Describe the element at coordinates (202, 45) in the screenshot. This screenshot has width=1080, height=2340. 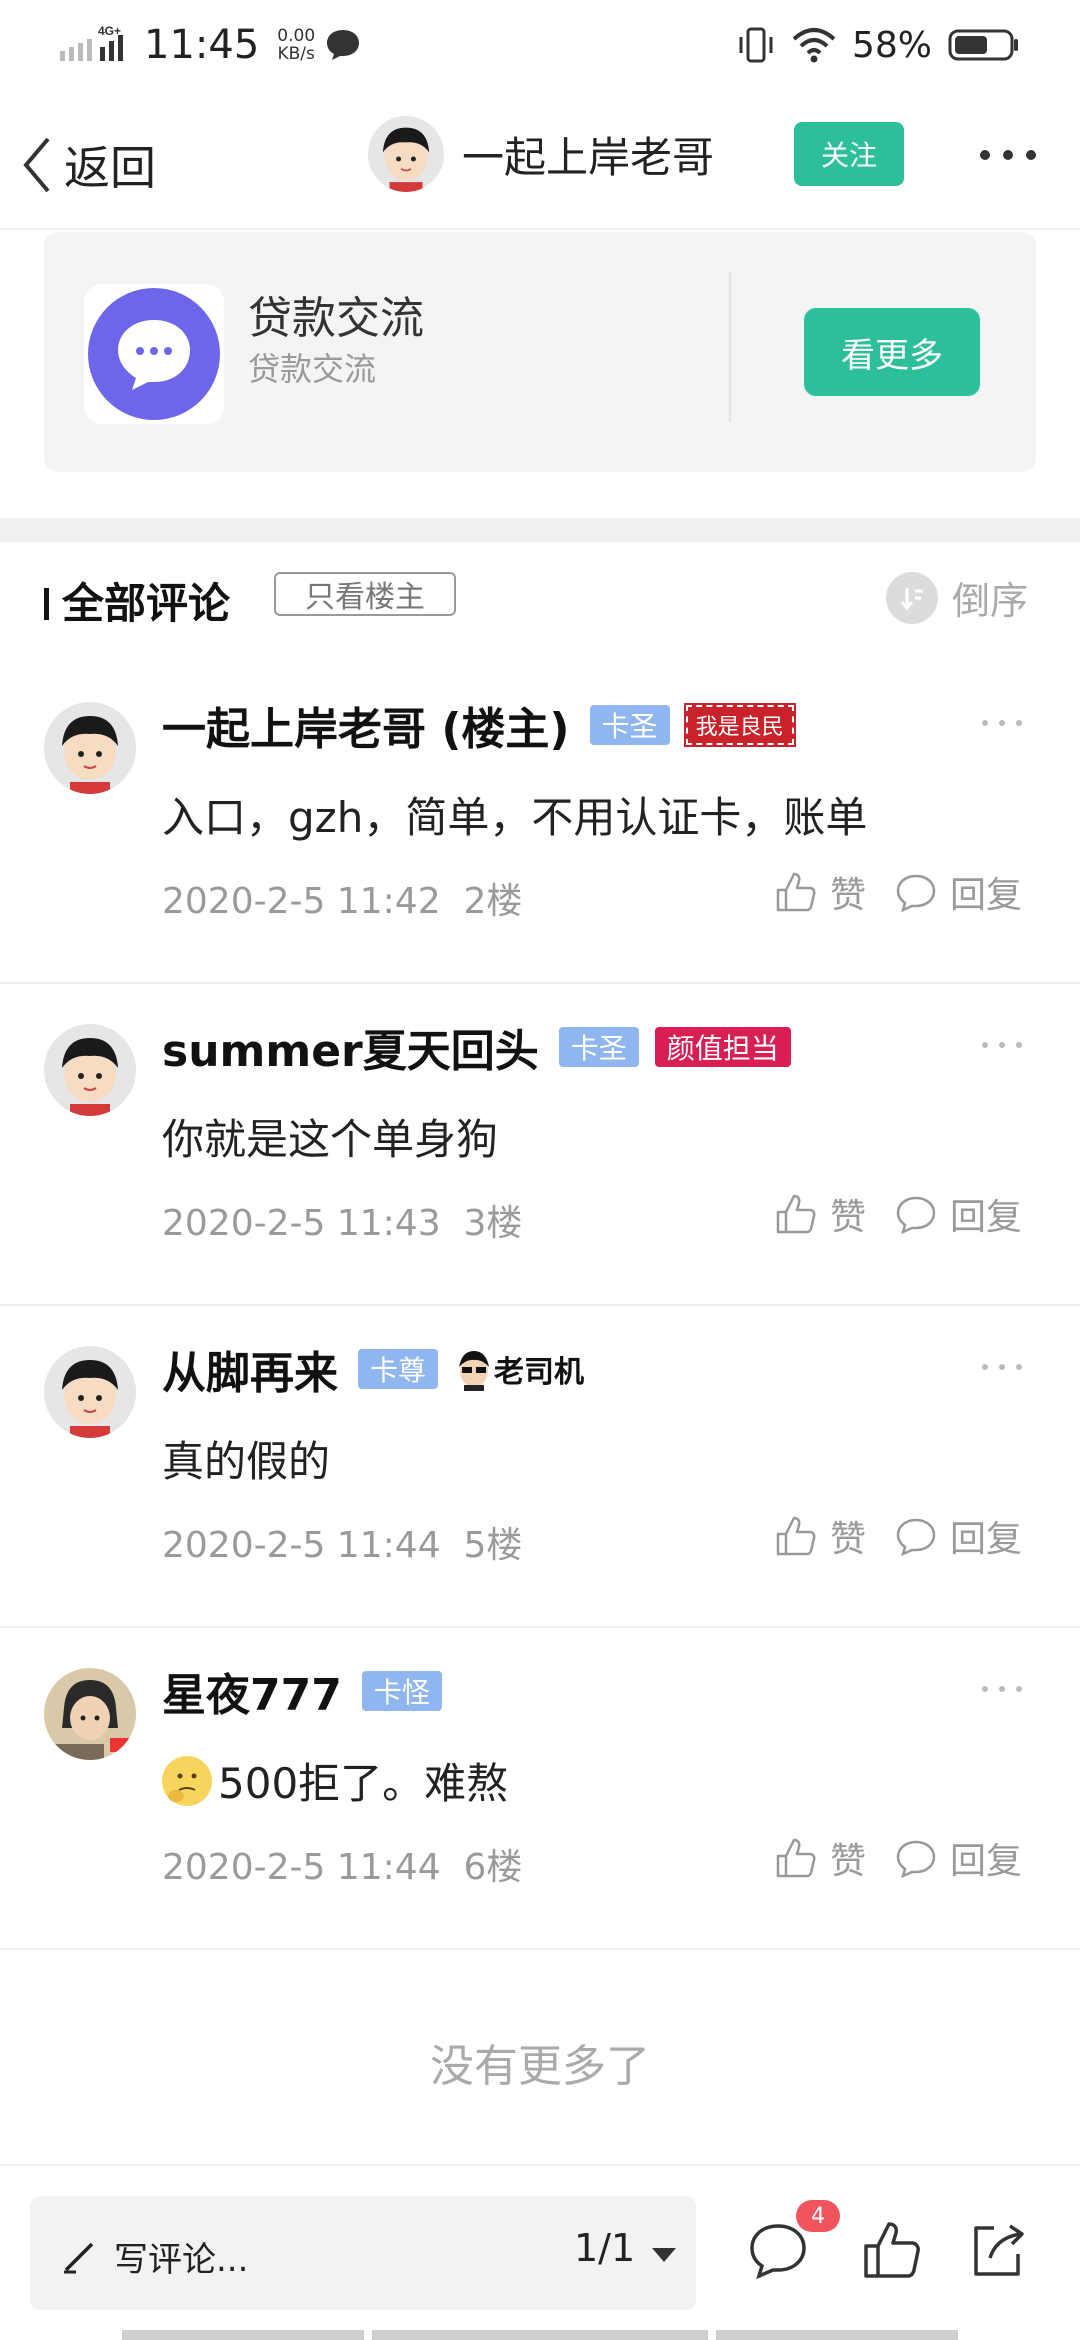
I see `status-time: 11:45` at that location.